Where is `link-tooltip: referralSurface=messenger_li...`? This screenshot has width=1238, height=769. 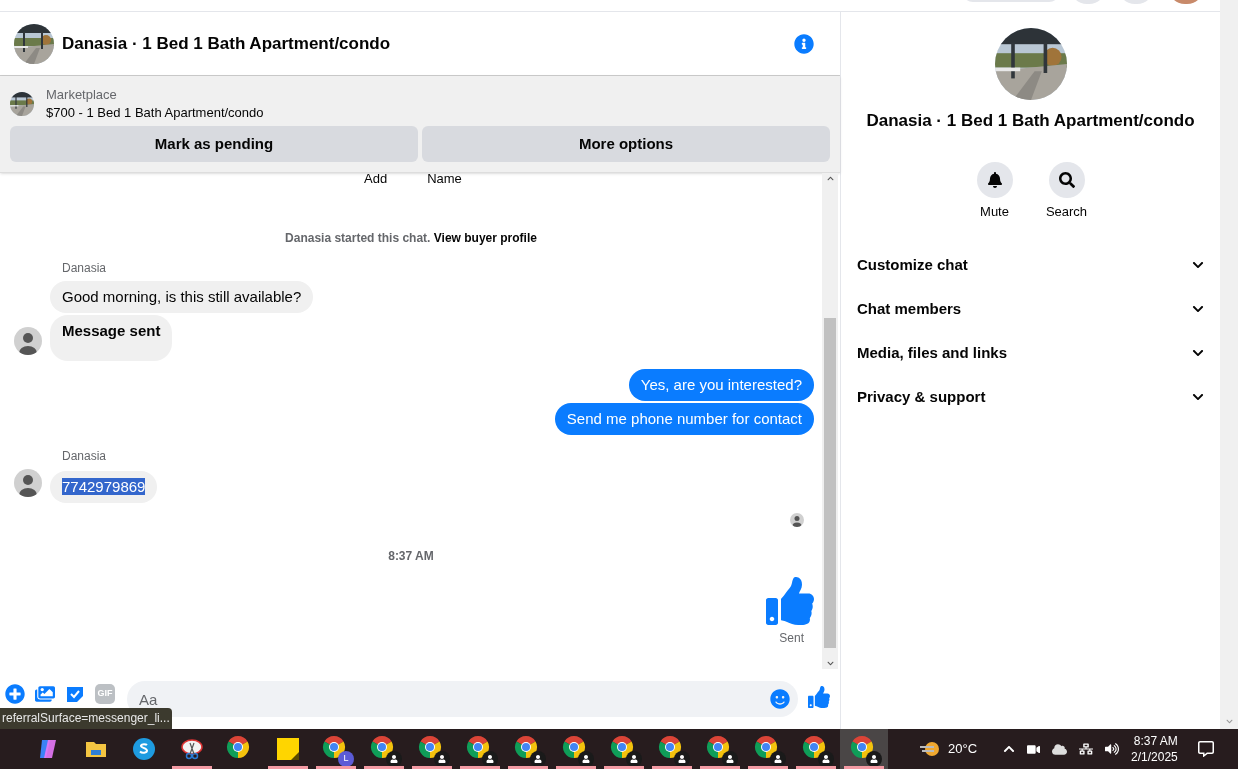 link-tooltip: referralSurface=messenger_li... is located at coordinates (86, 718).